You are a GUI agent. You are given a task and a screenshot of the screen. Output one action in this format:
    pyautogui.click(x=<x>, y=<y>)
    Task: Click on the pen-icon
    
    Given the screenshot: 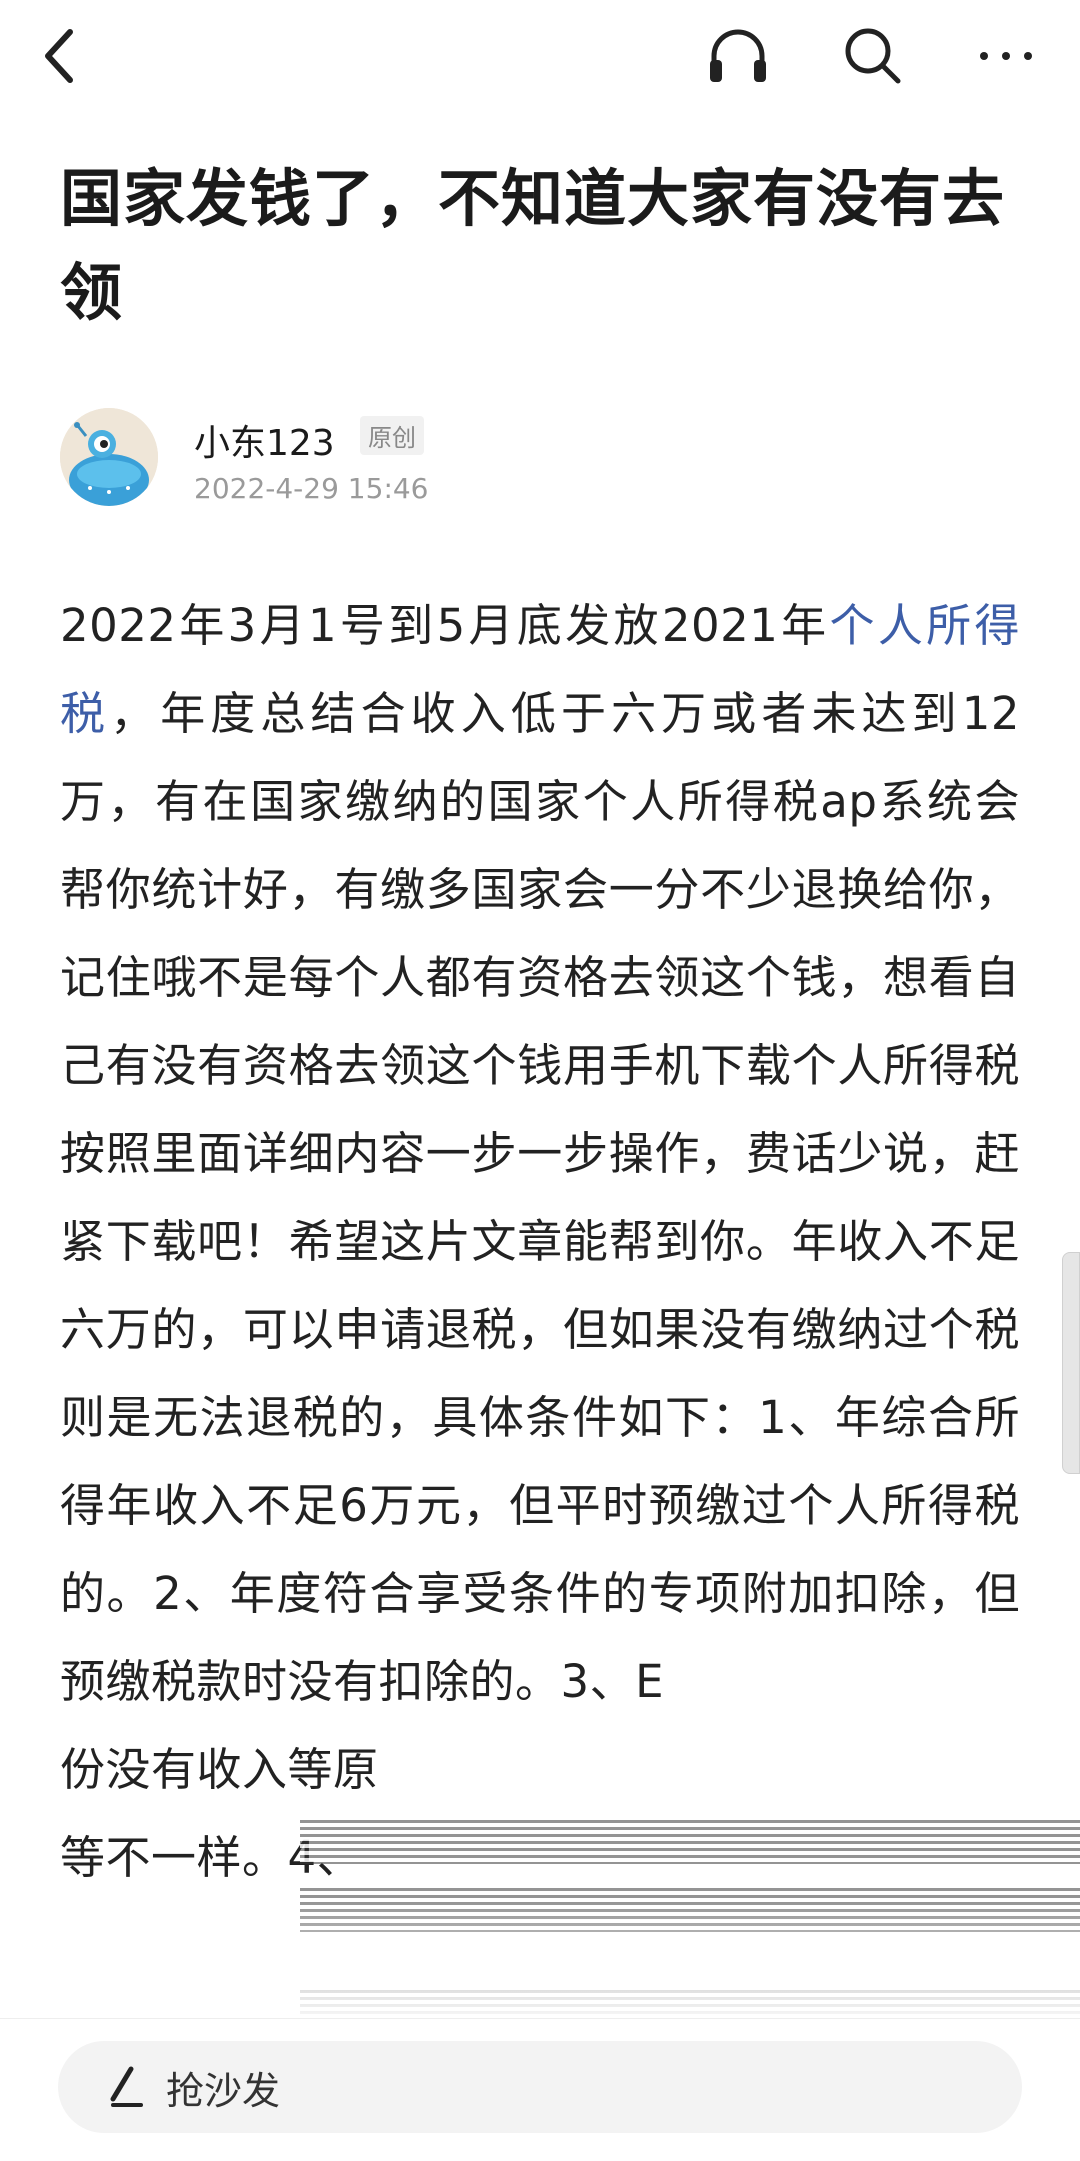 What is the action you would take?
    pyautogui.click(x=123, y=2087)
    